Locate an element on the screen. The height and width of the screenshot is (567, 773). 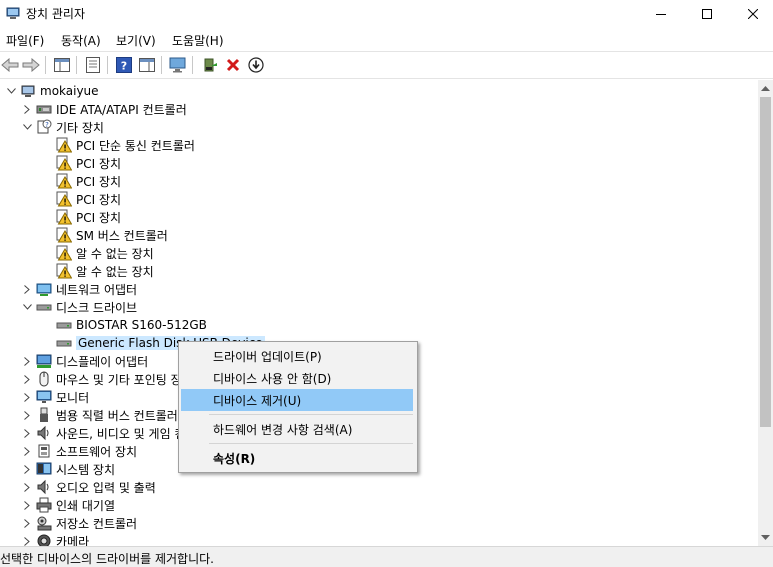
menu-file: 파일(F) is located at coordinates (25, 40).